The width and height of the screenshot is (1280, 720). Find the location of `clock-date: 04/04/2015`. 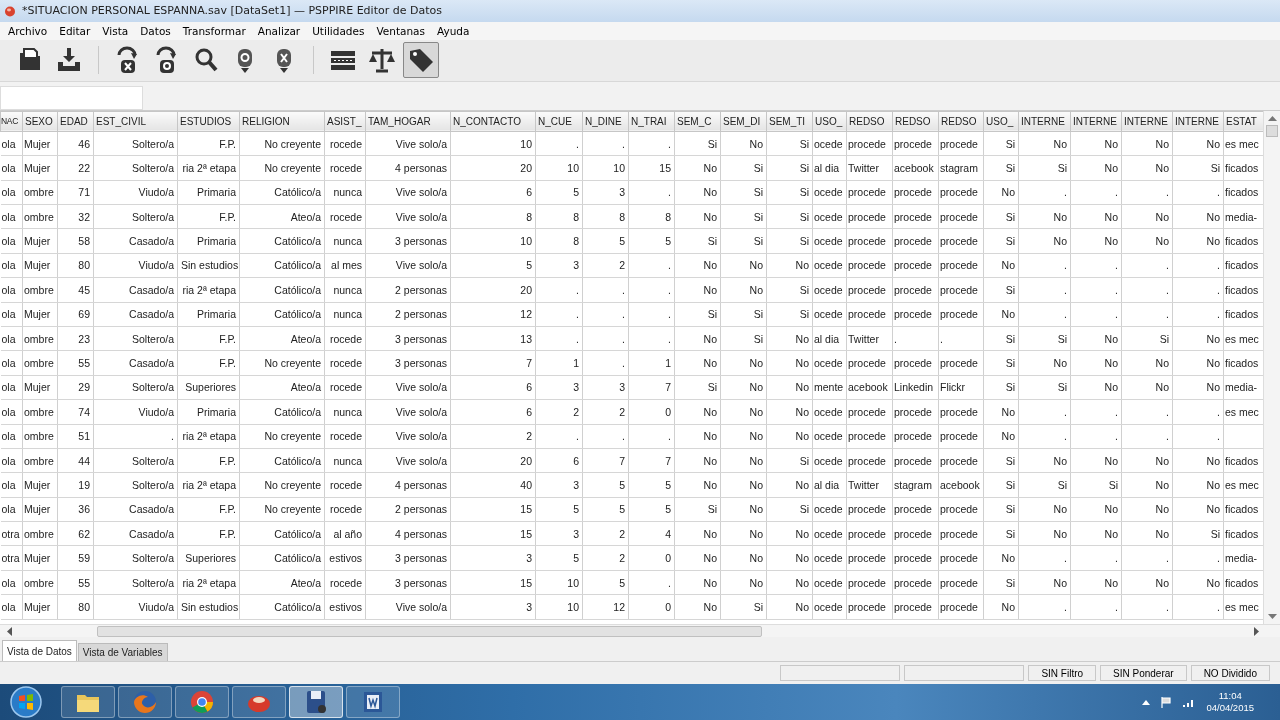

clock-date: 04/04/2015 is located at coordinates (1230, 708).